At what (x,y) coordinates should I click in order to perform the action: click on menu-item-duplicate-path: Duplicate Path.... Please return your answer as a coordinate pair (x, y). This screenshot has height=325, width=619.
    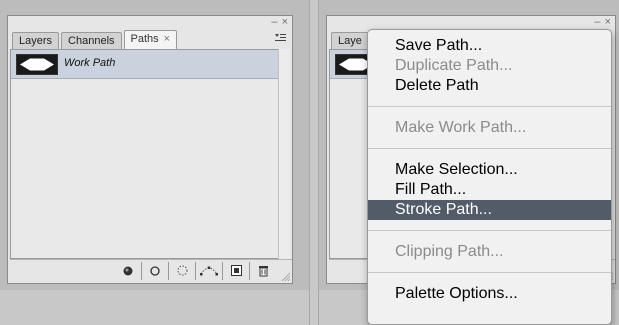
    Looking at the image, I should click on (454, 65).